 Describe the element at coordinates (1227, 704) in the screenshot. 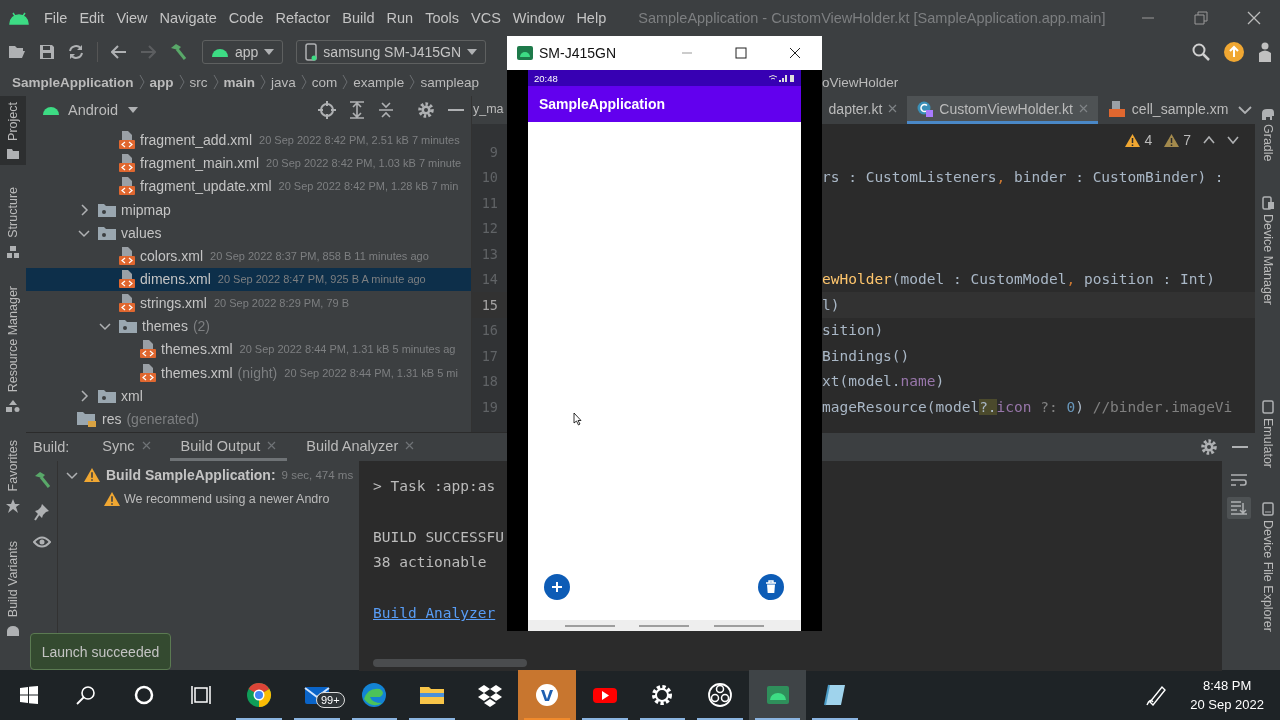

I see `clock-date: 20 Sep 2022` at that location.